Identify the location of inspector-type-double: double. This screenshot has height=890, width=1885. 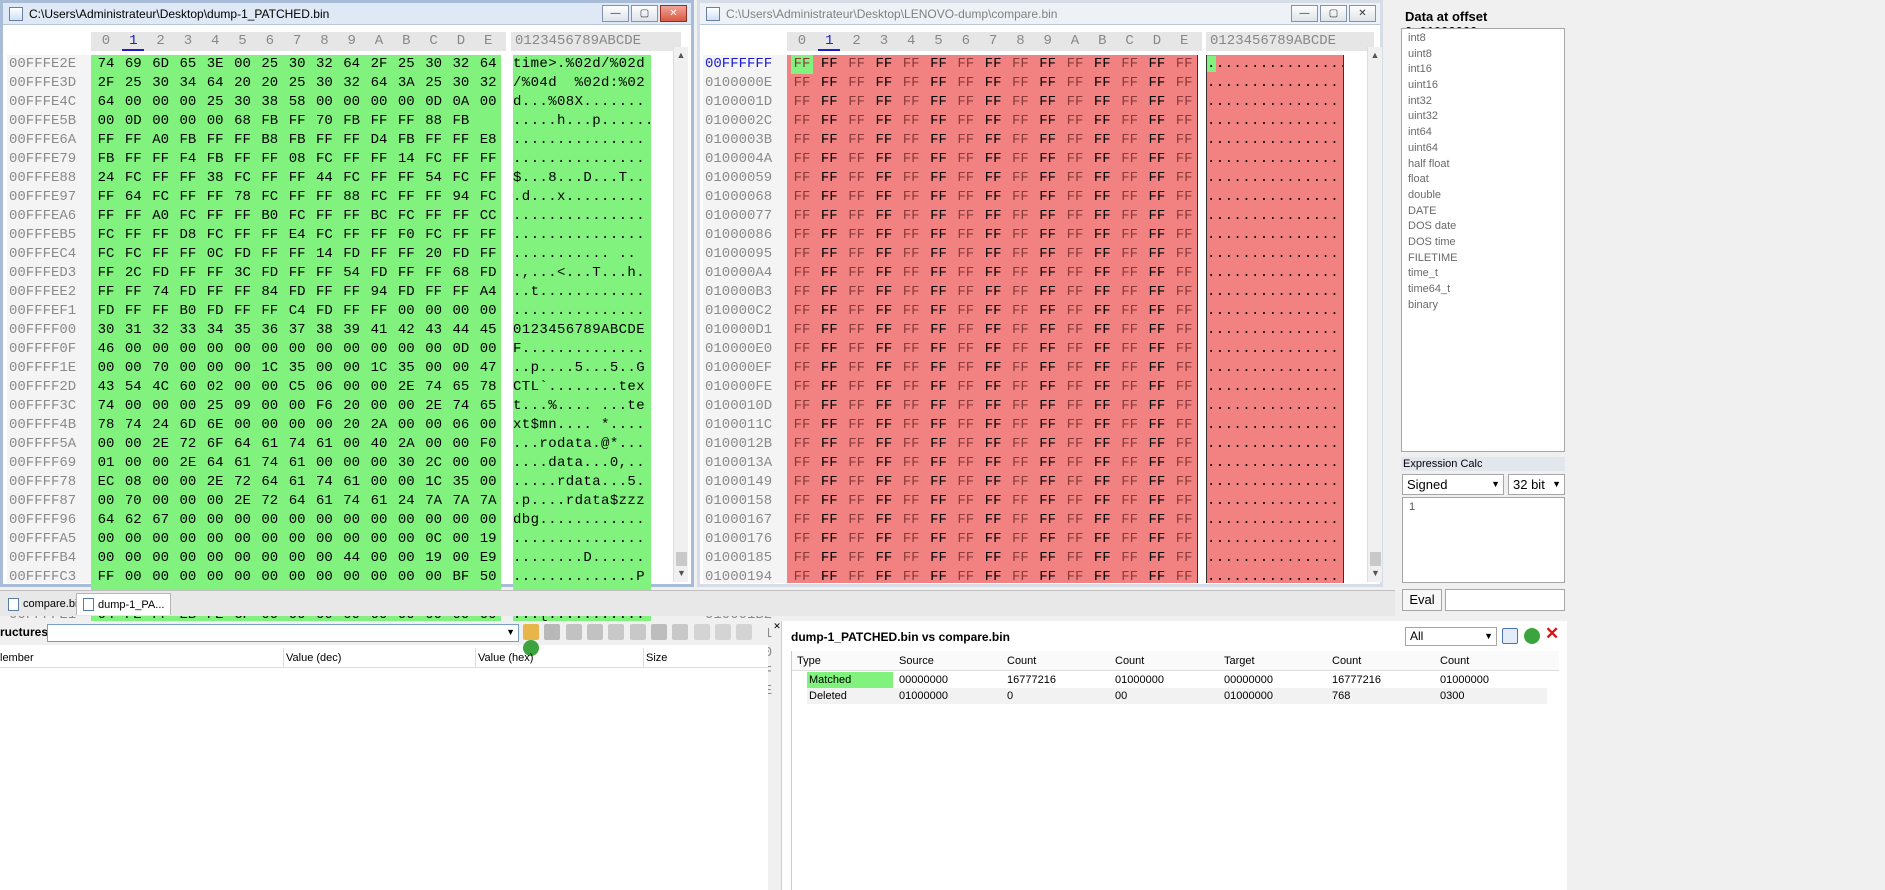
(1483, 196).